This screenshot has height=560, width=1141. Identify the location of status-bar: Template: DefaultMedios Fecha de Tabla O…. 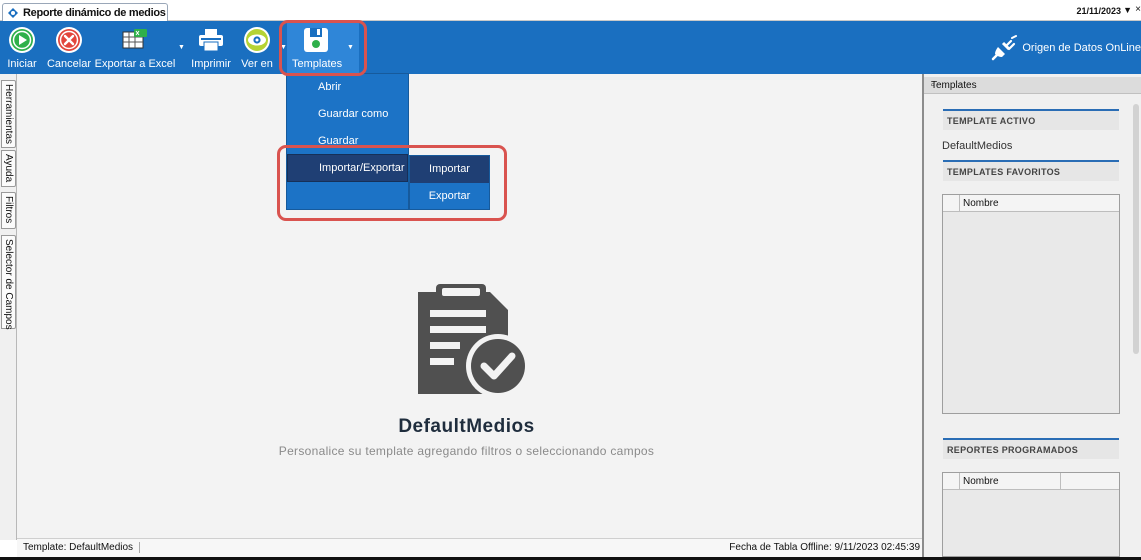
(469, 547).